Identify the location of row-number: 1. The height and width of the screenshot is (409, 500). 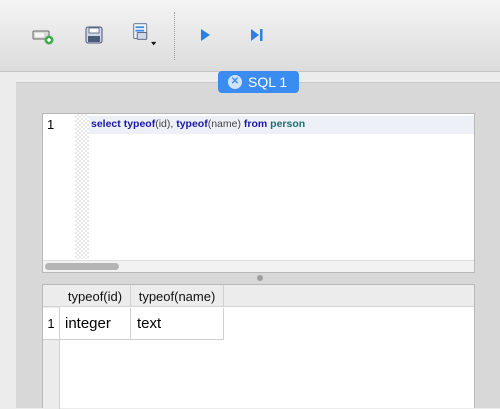
(51, 324).